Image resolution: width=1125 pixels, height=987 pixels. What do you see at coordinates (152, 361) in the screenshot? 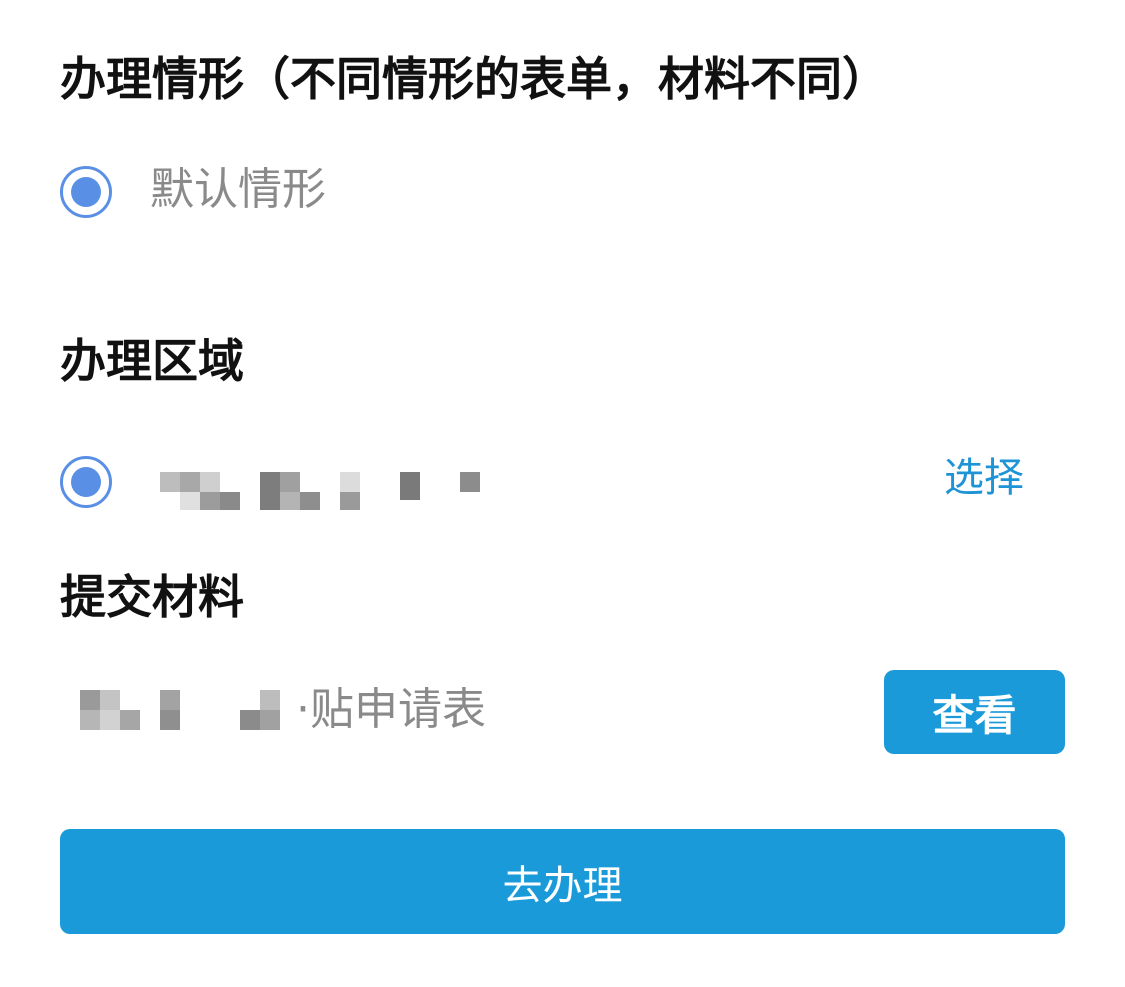
I see `region-title: 办理区域` at bounding box center [152, 361].